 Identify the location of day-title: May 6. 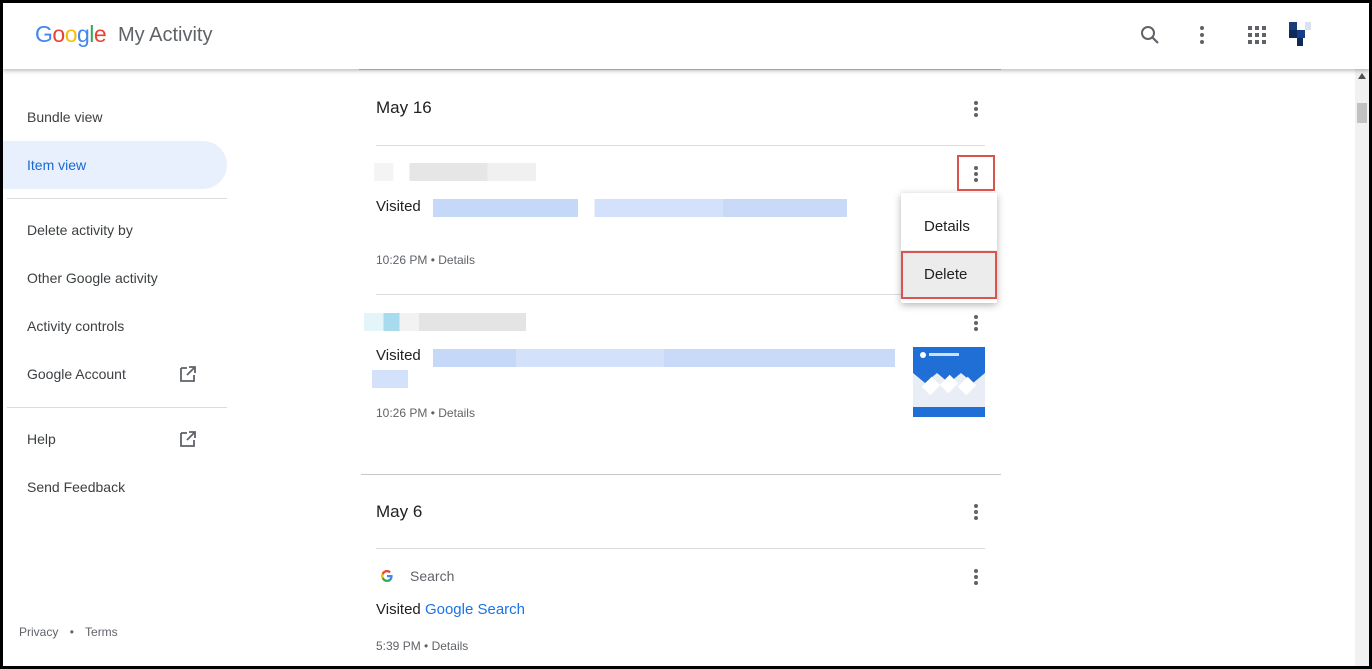
(399, 511).